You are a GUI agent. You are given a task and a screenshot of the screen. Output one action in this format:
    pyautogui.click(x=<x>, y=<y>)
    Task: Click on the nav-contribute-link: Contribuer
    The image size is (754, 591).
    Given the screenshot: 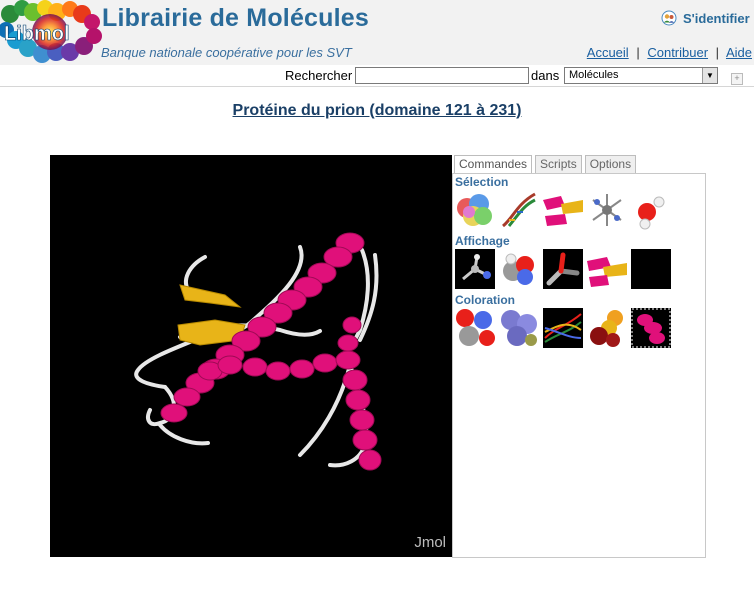 What is the action you would take?
    pyautogui.click(x=677, y=52)
    